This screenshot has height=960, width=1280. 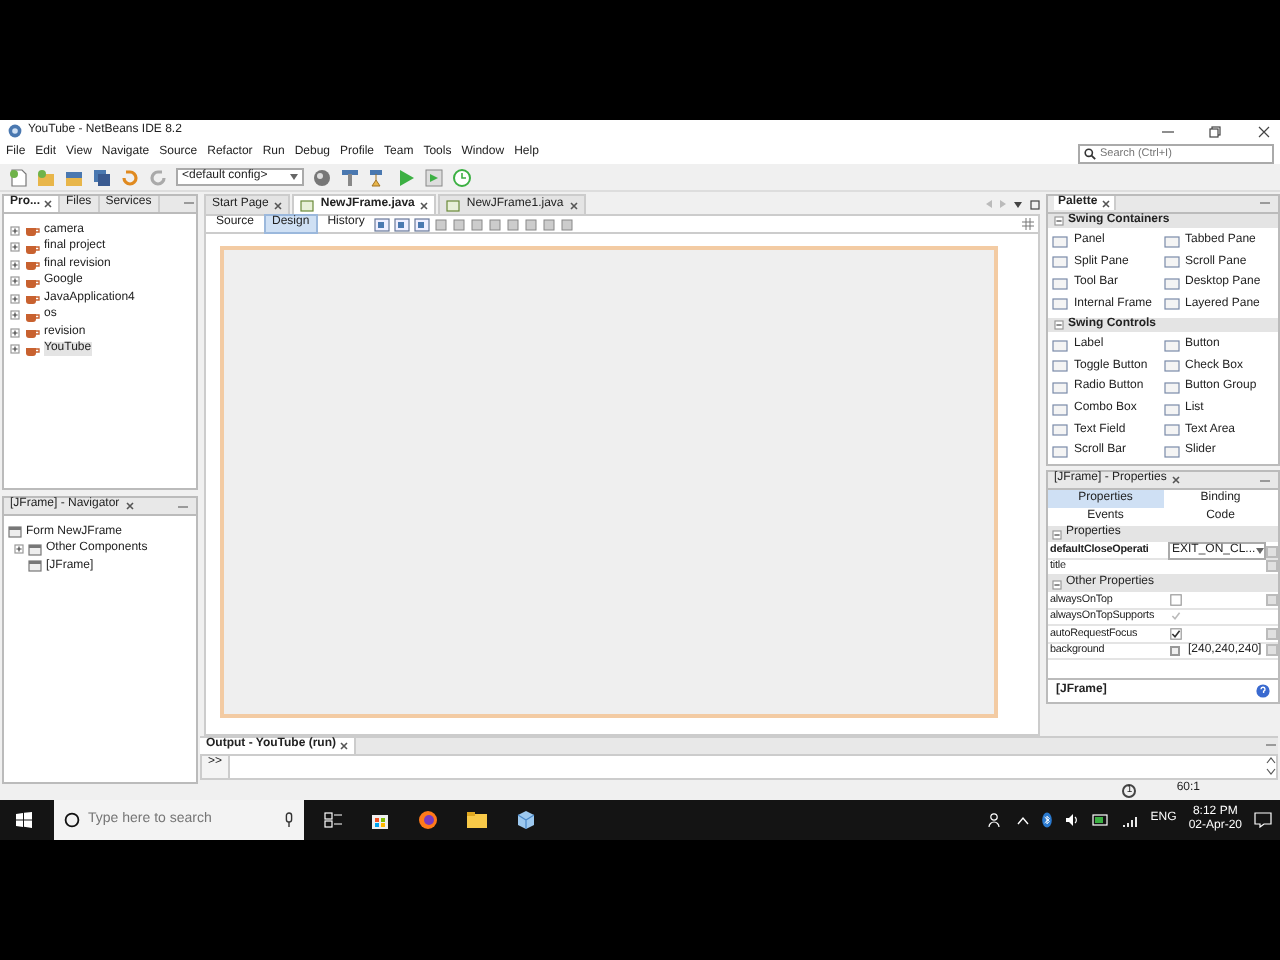 I want to click on chevron-up-icon, so click(x=1023, y=820).